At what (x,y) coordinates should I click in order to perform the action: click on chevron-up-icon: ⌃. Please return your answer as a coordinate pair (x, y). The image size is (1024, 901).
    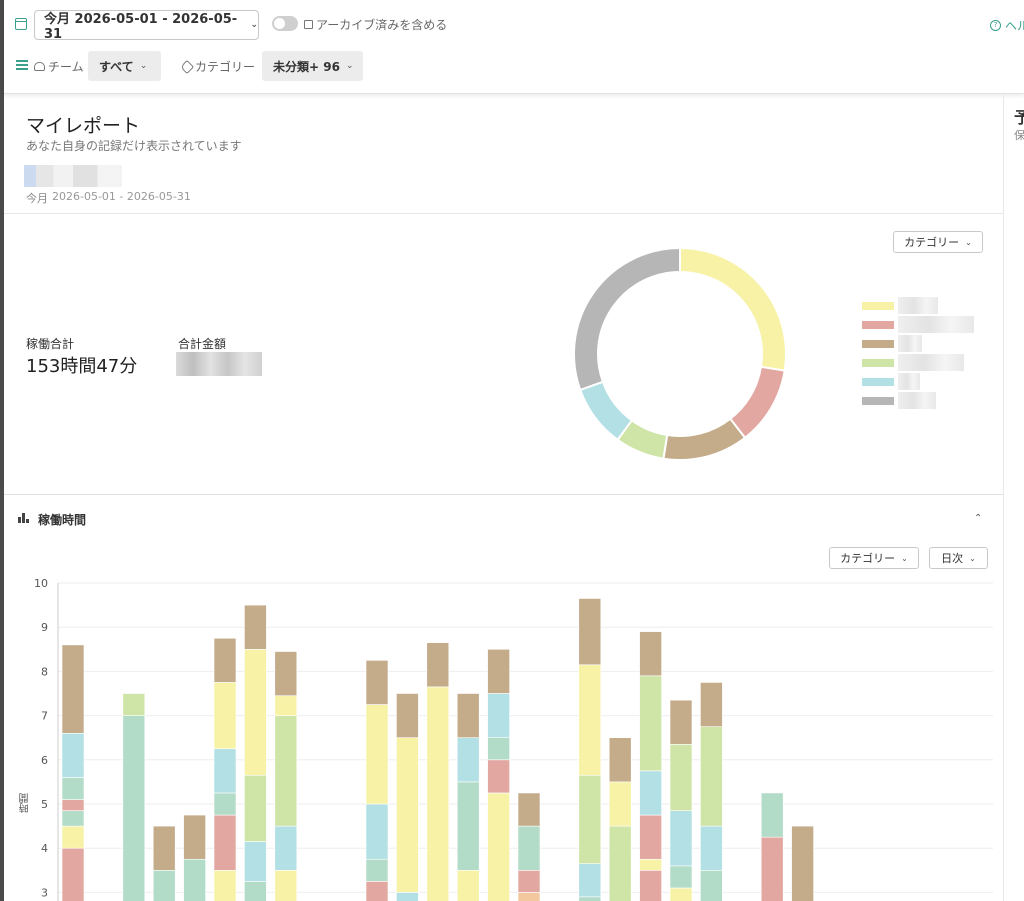
    Looking at the image, I should click on (978, 518).